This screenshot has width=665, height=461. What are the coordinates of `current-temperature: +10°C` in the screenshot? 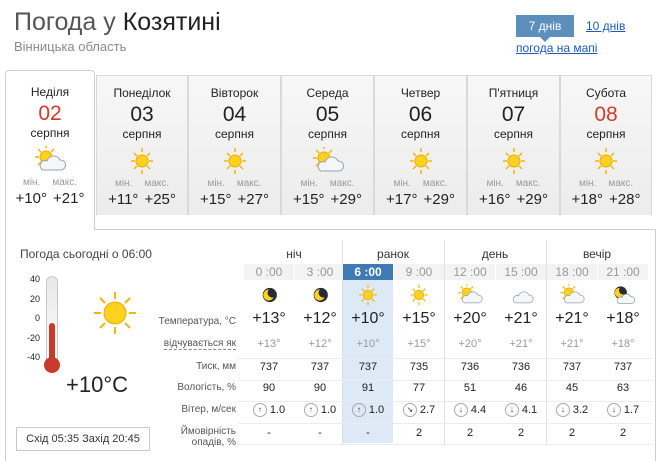 It's located at (97, 384).